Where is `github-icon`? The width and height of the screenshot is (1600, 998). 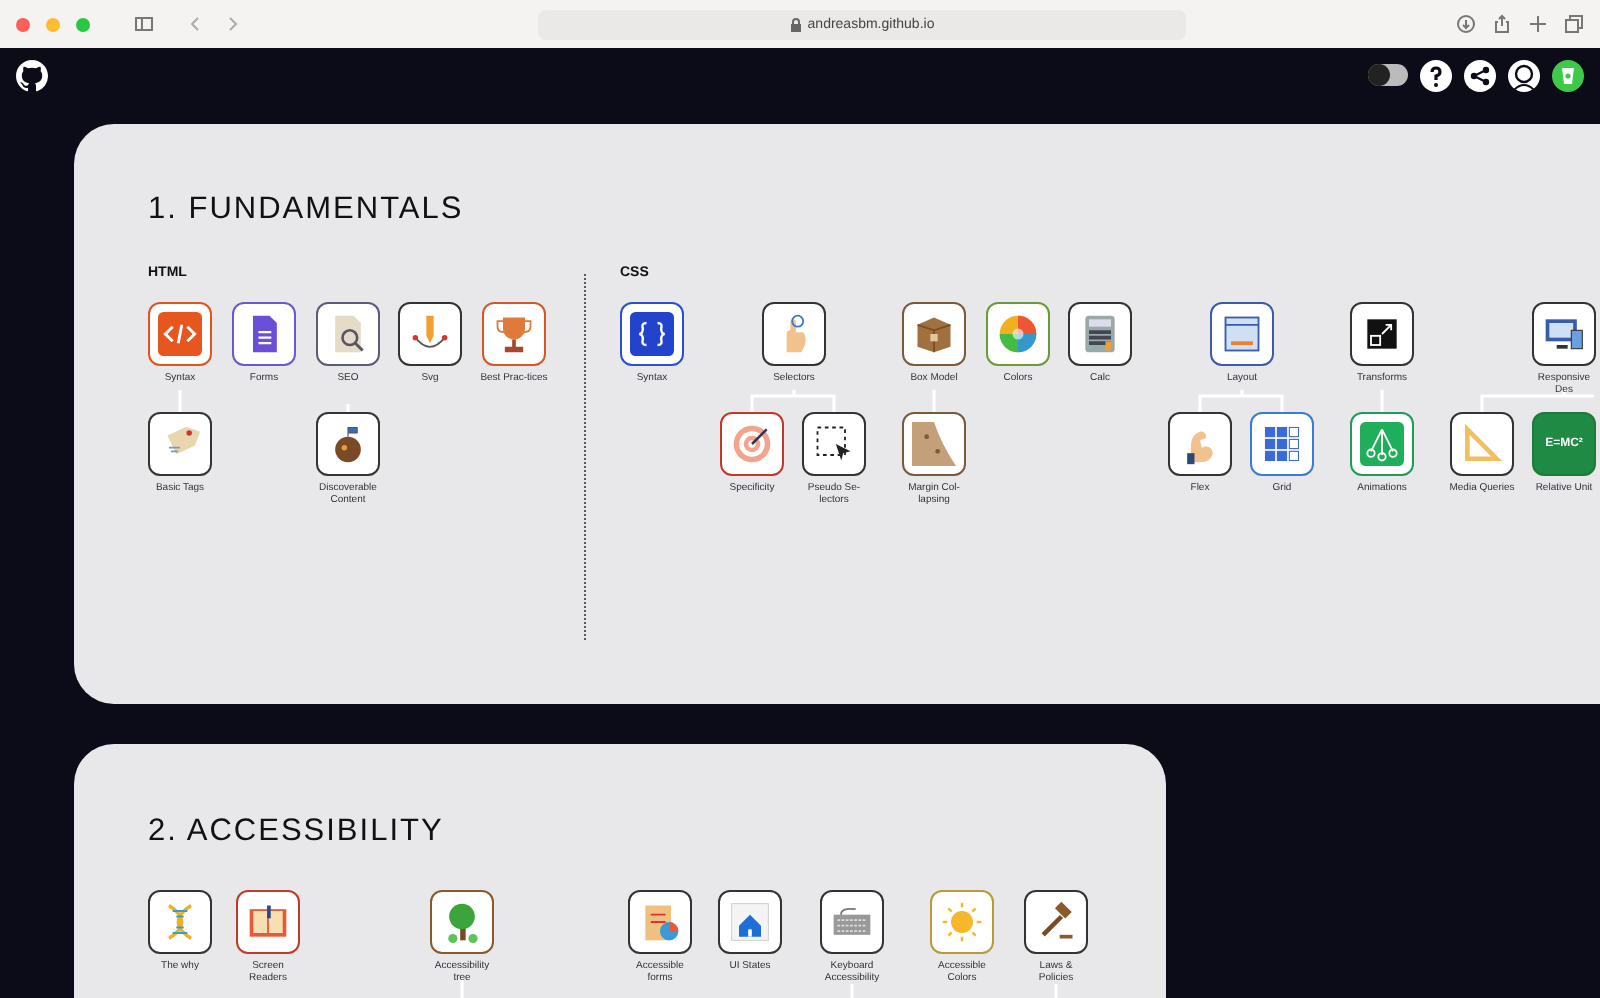
github-icon is located at coordinates (32, 75).